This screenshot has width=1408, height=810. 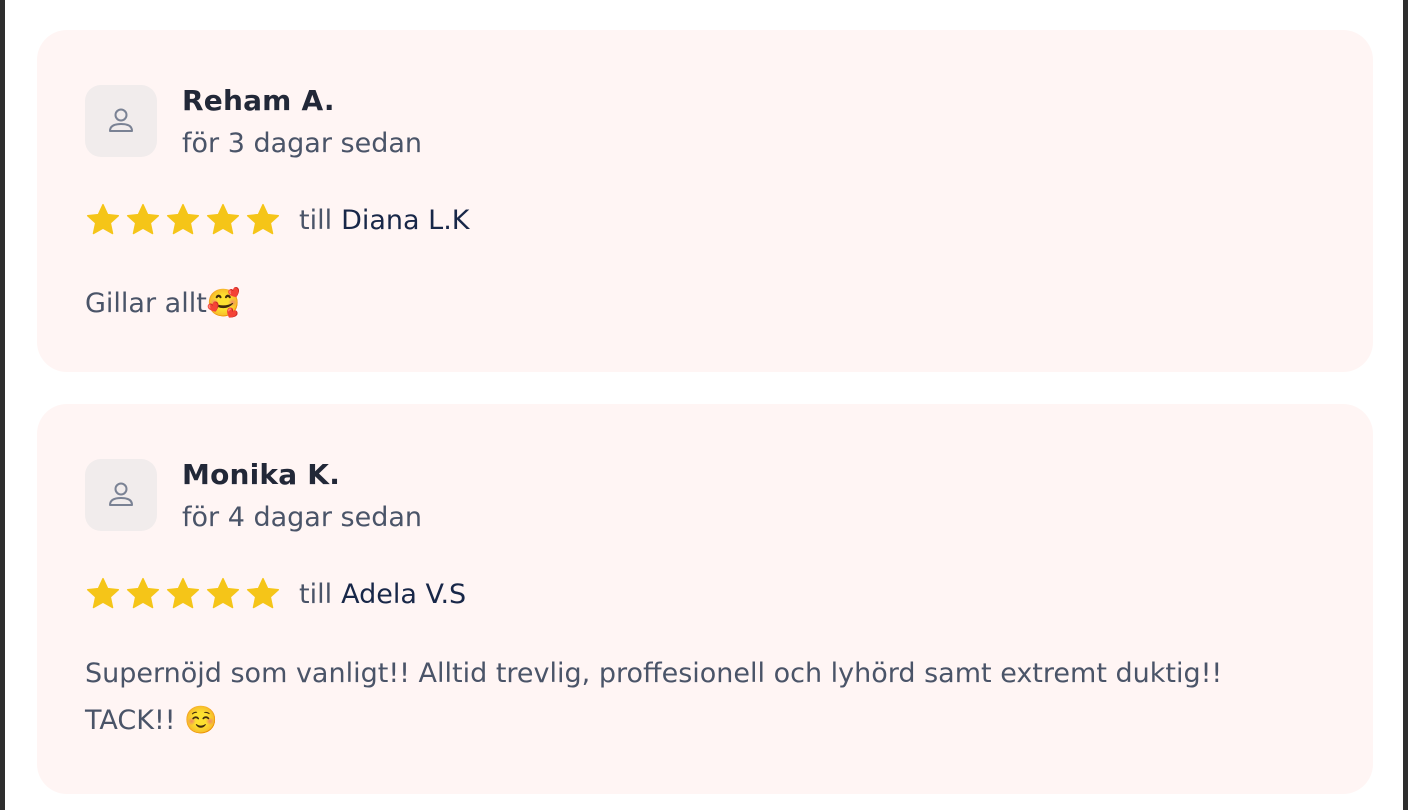 What do you see at coordinates (258, 100) in the screenshot?
I see `reviewer-name: Reham A.` at bounding box center [258, 100].